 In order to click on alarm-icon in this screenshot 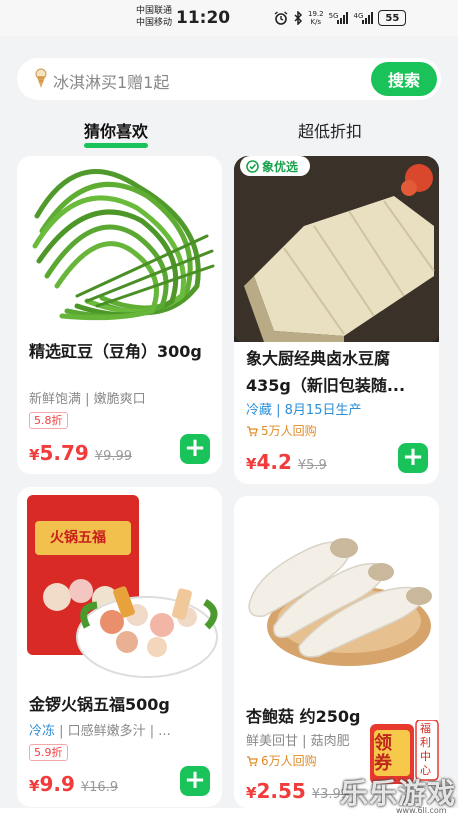, I will do `click(281, 18)`.